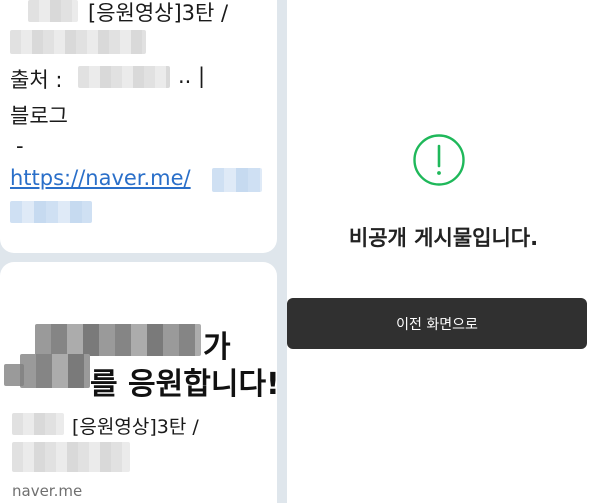 Image resolution: width=600 pixels, height=503 pixels. Describe the element at coordinates (36, 80) in the screenshot. I see `source-label: 출처 :` at that location.